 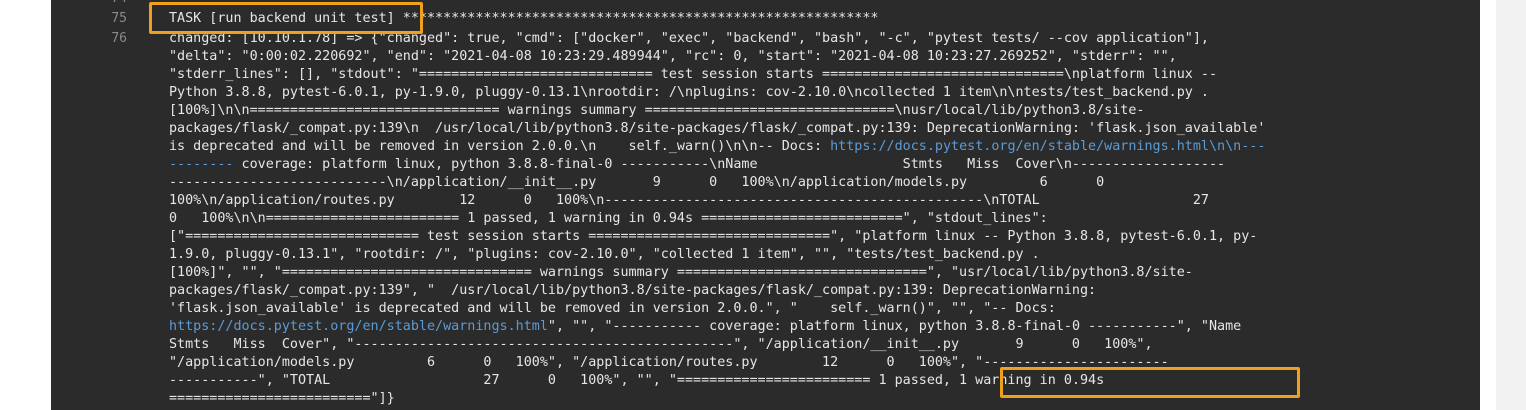 I want to click on line-number: 75, so click(x=119, y=18).